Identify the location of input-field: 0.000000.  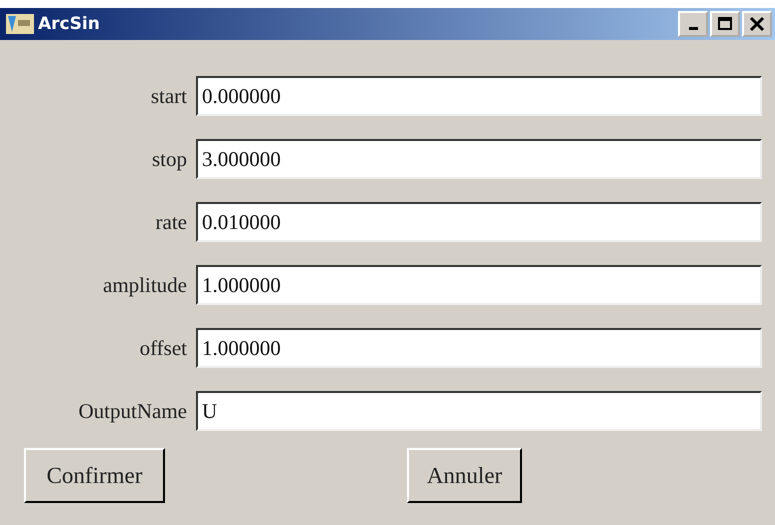
(479, 96).